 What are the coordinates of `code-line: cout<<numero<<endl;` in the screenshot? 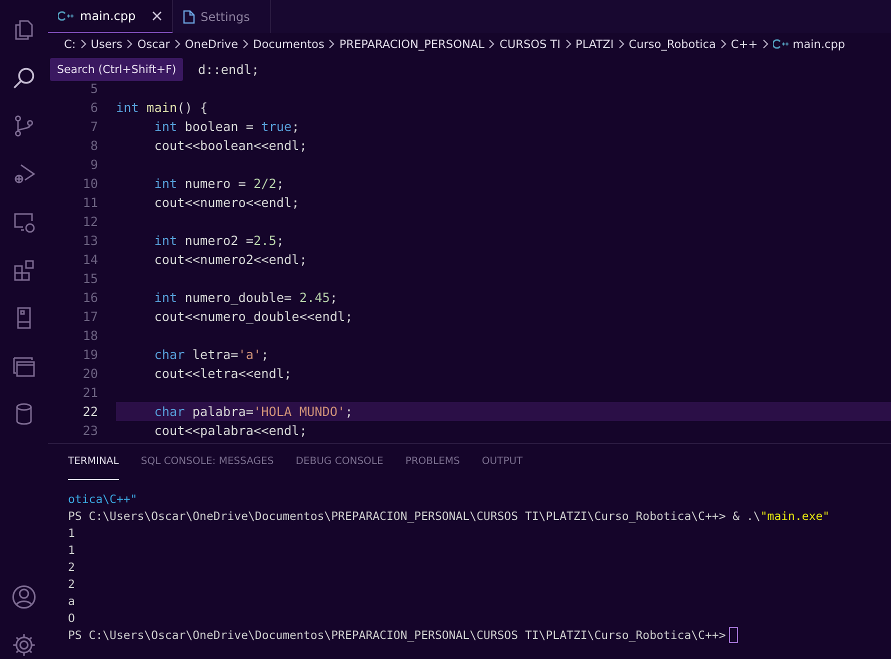 It's located at (226, 203).